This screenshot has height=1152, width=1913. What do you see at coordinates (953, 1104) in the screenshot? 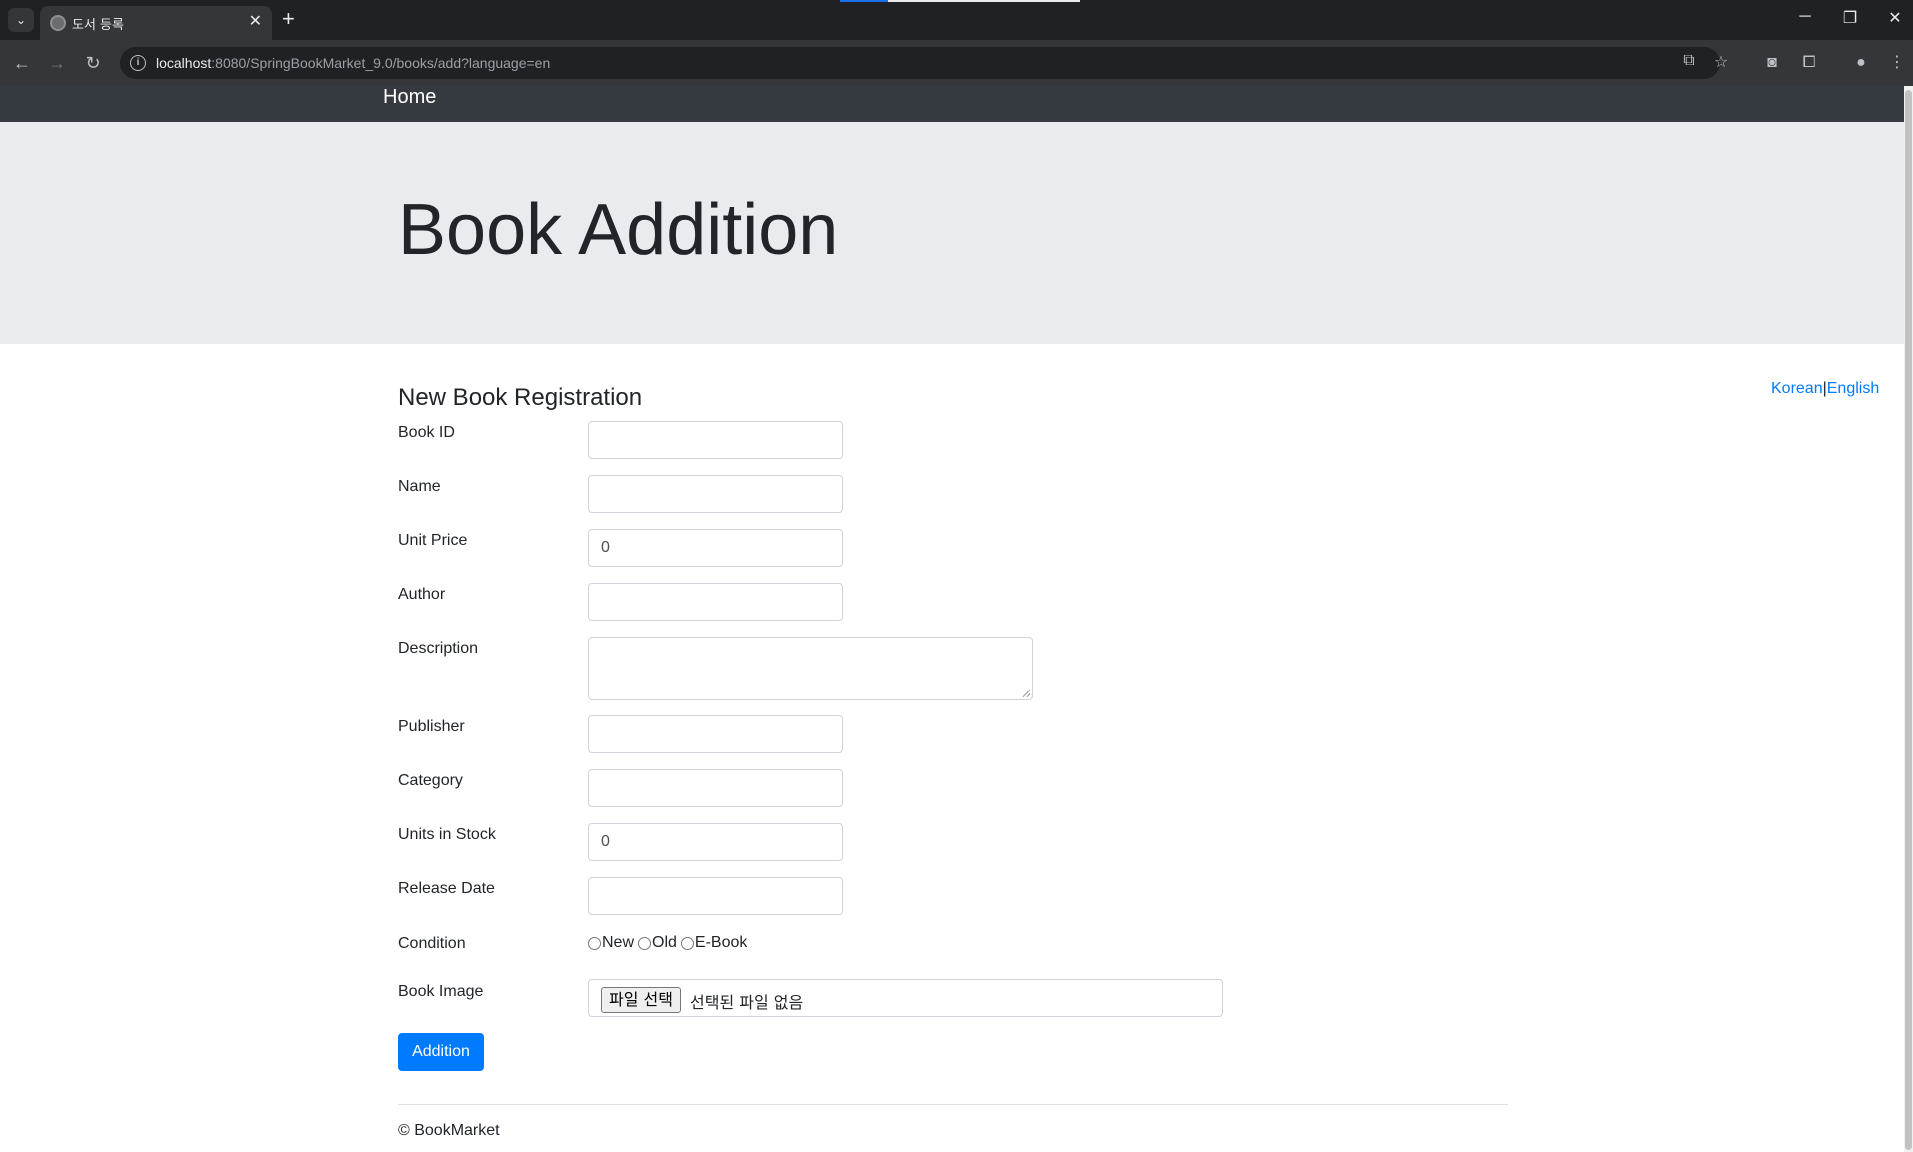
I see `footer-divider` at bounding box center [953, 1104].